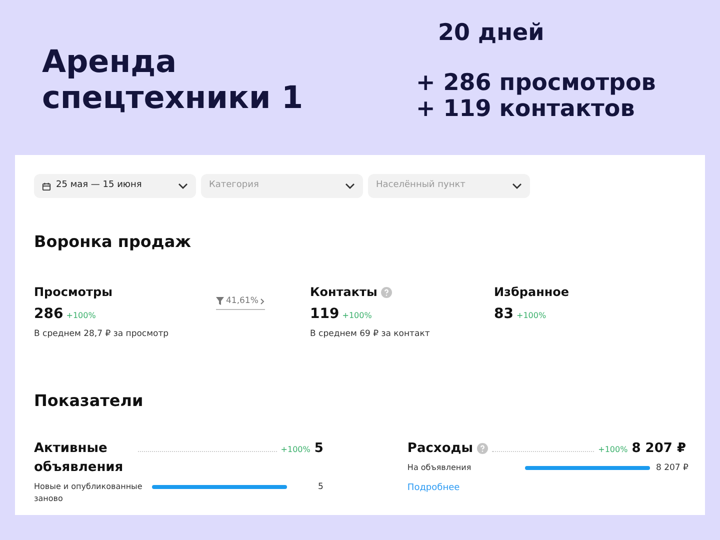  What do you see at coordinates (173, 80) in the screenshot?
I see `banner-title: Аренда спецтехники 1` at bounding box center [173, 80].